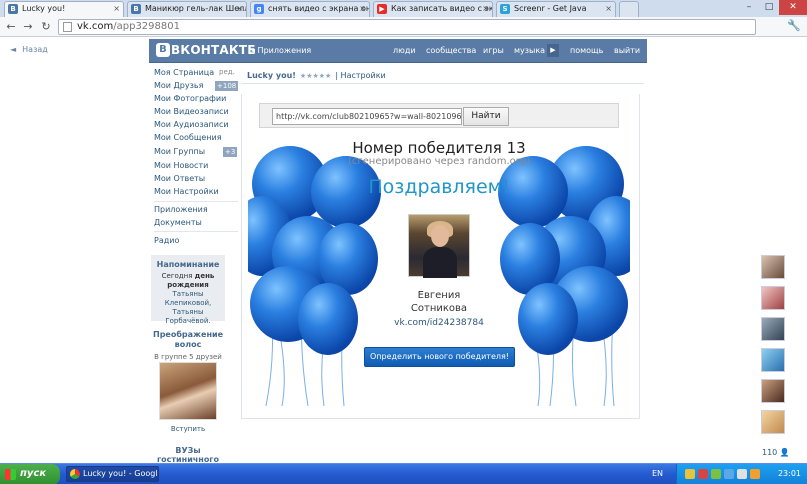 Image resolution: width=807 pixels, height=484 pixels. What do you see at coordinates (30, 474) in the screenshot?
I see `start-button: пуск` at bounding box center [30, 474].